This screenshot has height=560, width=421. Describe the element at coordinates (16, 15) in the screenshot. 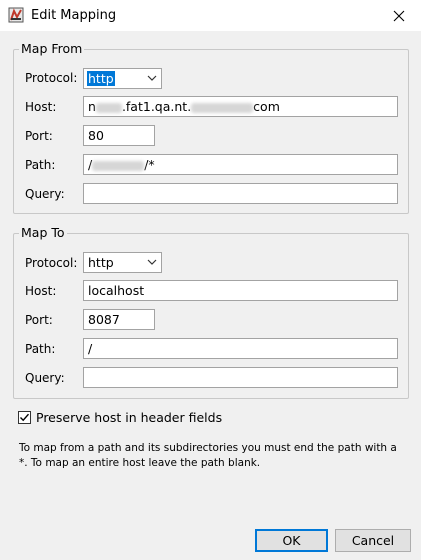

I see `charles-app-icon` at that location.